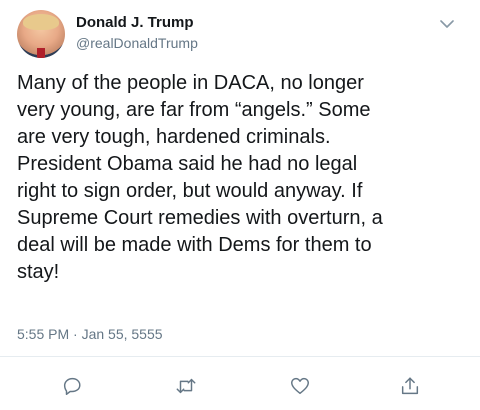 The width and height of the screenshot is (480, 410). What do you see at coordinates (41, 53) in the screenshot?
I see `avatar-tie` at bounding box center [41, 53].